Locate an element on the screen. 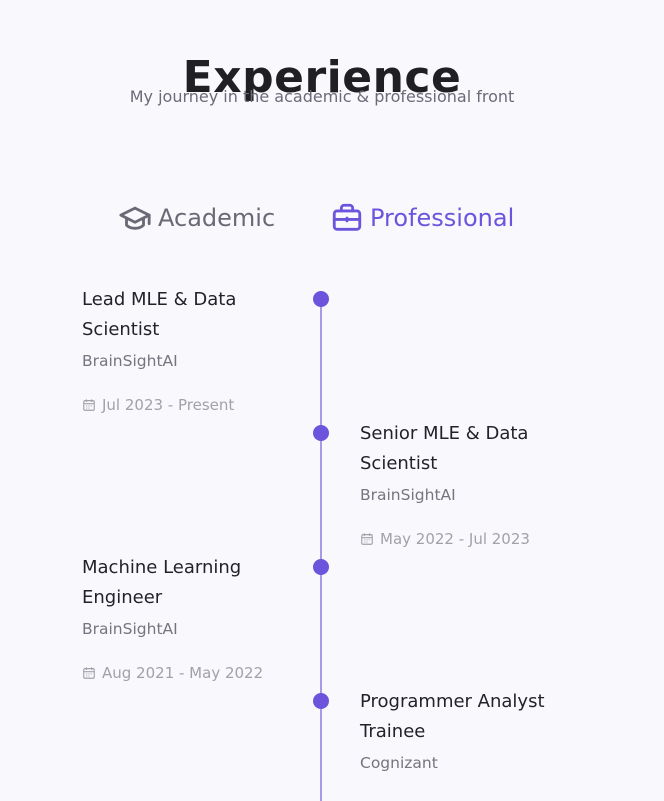  tab-professional-label: Professional is located at coordinates (442, 218).